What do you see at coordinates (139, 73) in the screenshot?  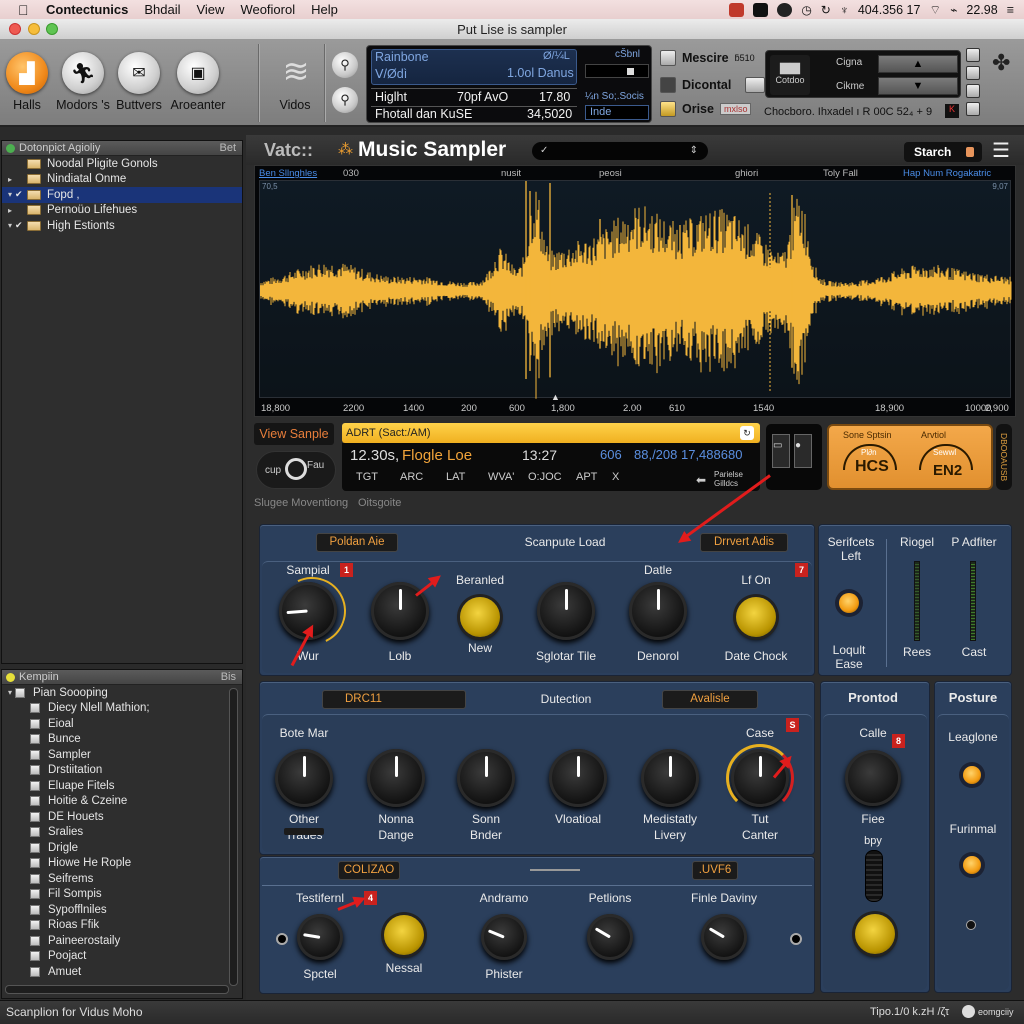 I see `buttvers-button: ✉` at bounding box center [139, 73].